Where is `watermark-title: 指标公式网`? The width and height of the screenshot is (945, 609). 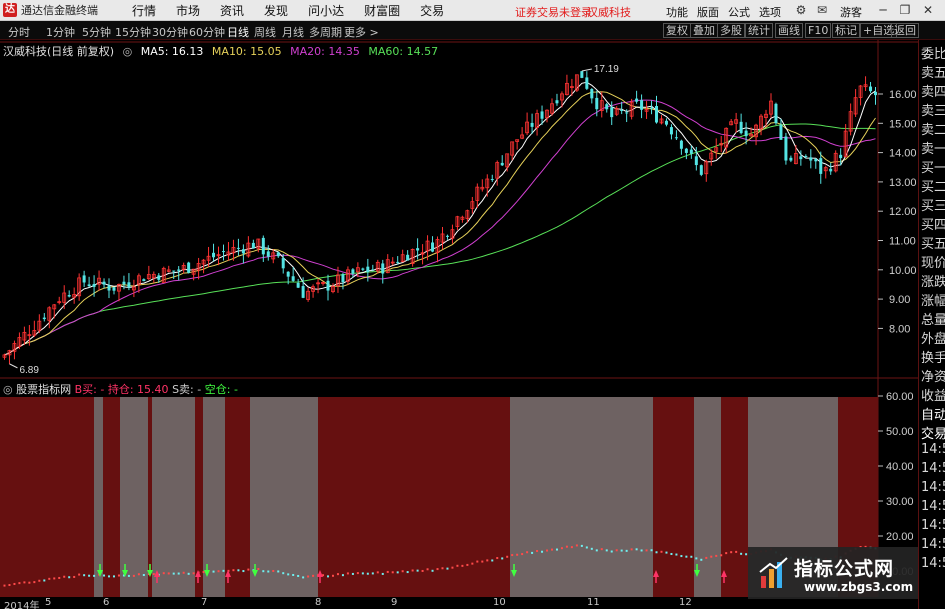
watermark-title: 指标公式网 is located at coordinates (844, 569).